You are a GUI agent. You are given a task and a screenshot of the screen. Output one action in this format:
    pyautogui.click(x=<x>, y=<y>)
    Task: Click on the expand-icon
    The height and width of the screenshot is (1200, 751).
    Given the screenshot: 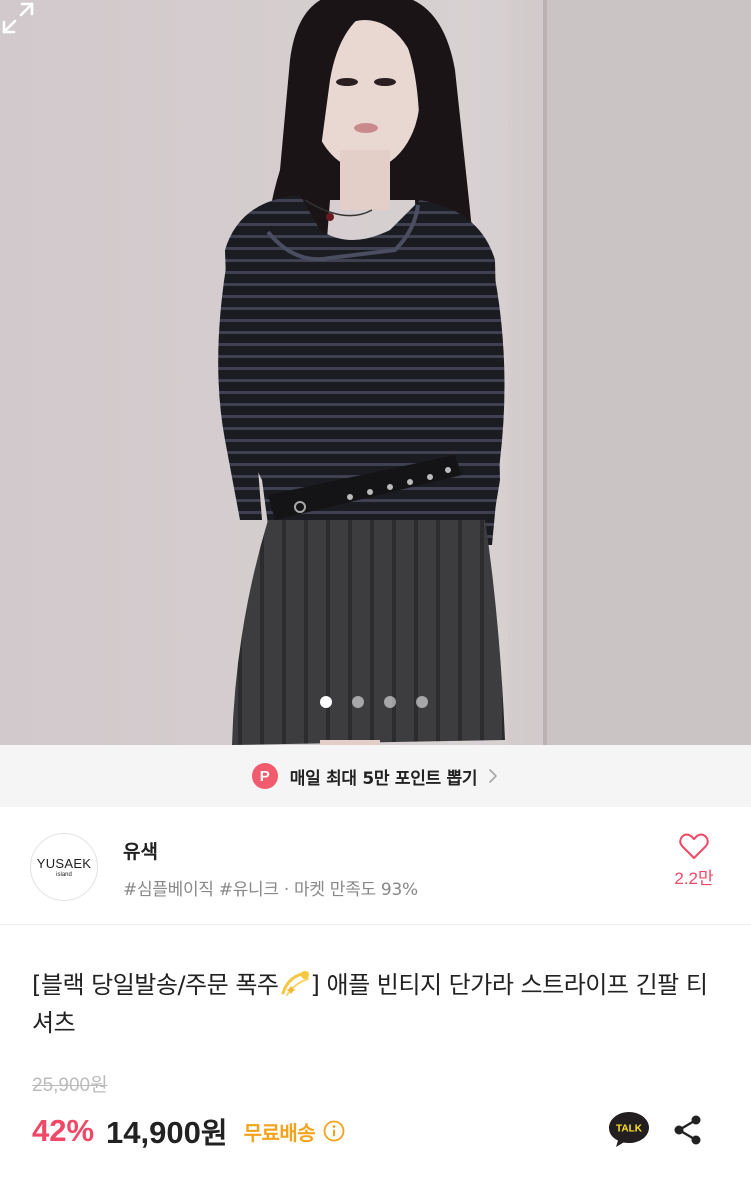 What is the action you would take?
    pyautogui.click(x=18, y=18)
    